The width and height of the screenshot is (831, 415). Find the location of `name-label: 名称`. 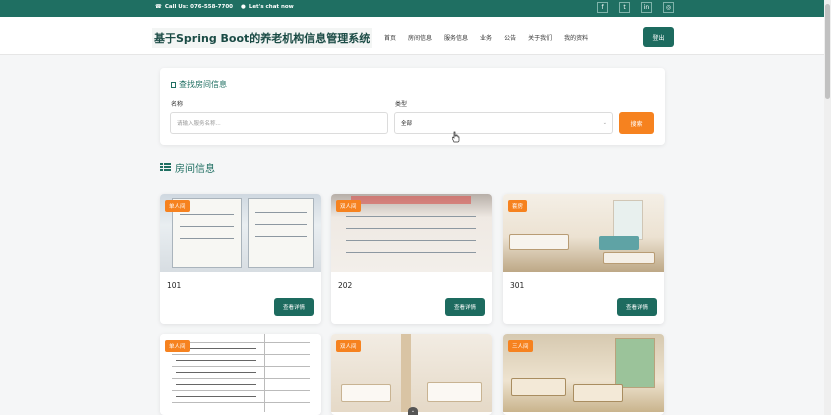

name-label: 名称 is located at coordinates (177, 104).